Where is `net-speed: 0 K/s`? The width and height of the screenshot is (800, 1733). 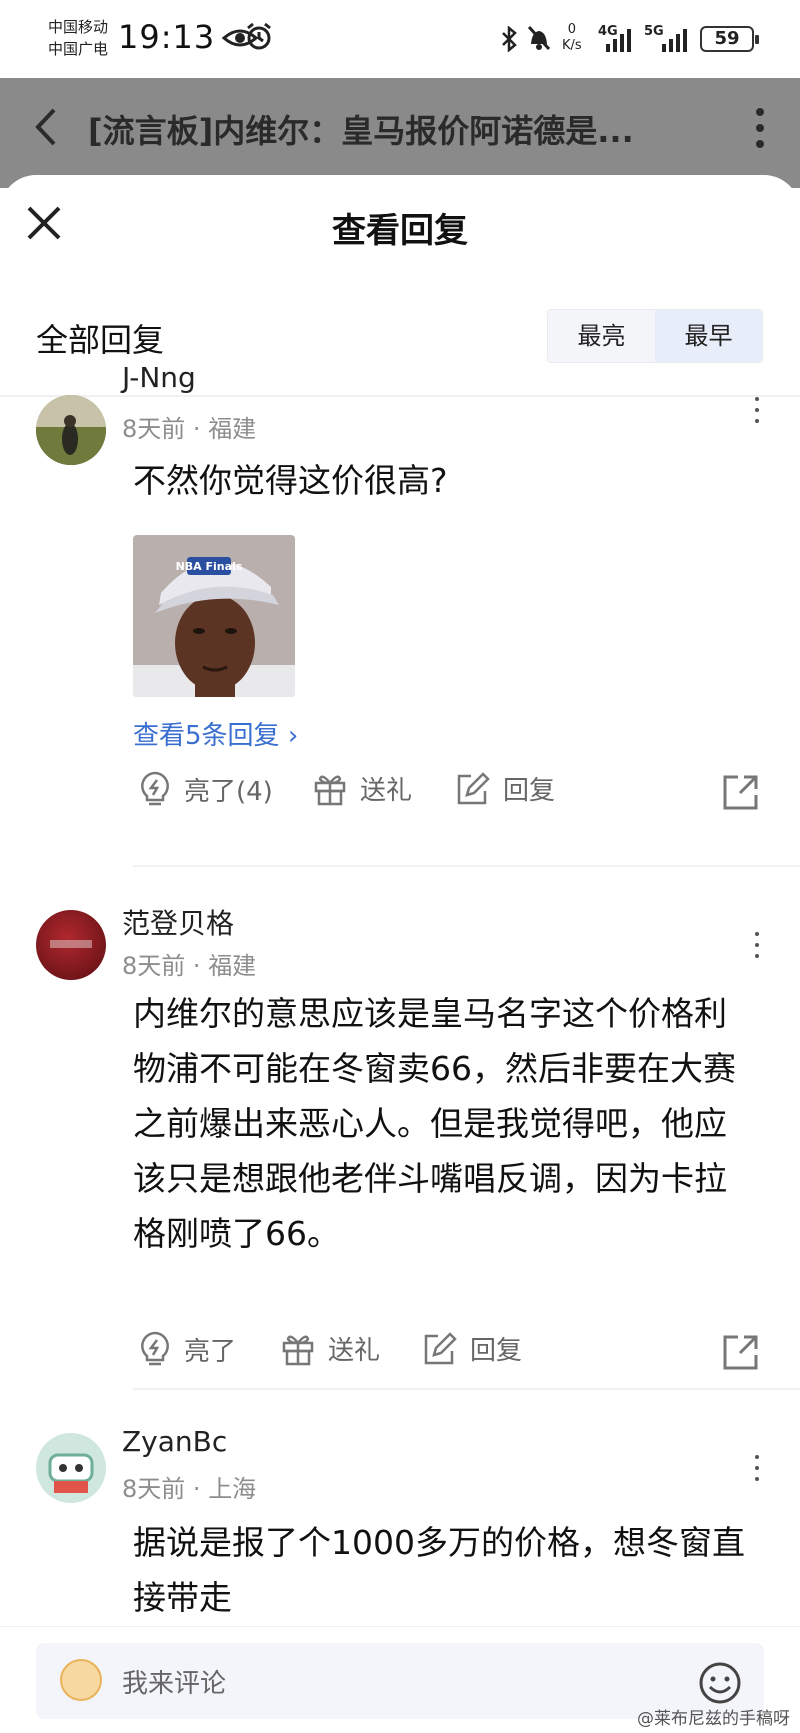
net-speed: 0 K/s is located at coordinates (572, 38).